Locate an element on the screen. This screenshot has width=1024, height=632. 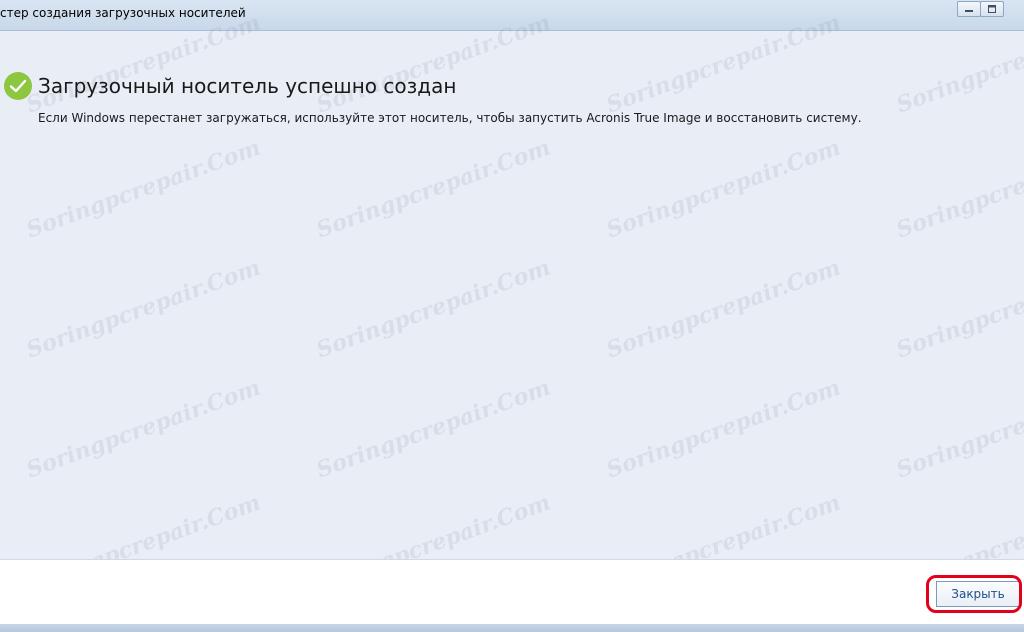
success-header: Загрузочный носитель успешно создан is located at coordinates (230, 86).